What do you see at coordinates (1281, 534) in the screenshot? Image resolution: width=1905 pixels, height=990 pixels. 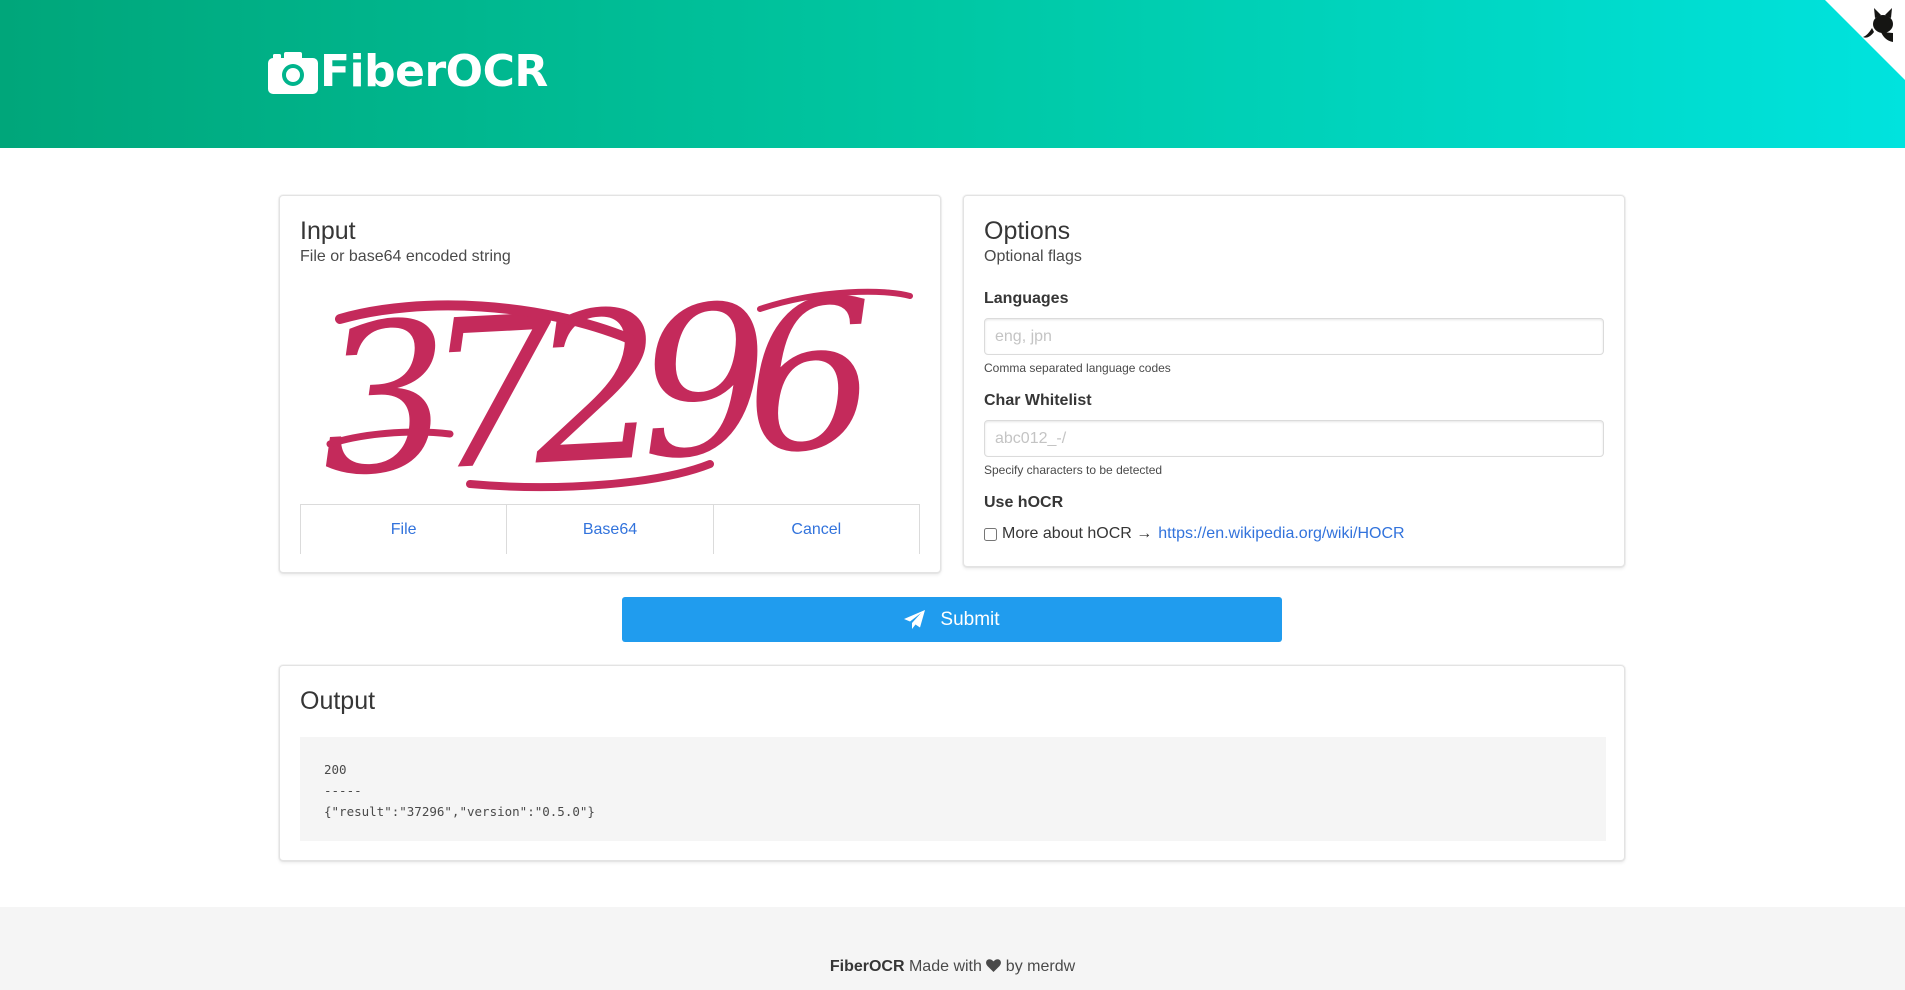 I see `hocr-link: https://en.wikipedia.org/wiki/HOCR` at bounding box center [1281, 534].